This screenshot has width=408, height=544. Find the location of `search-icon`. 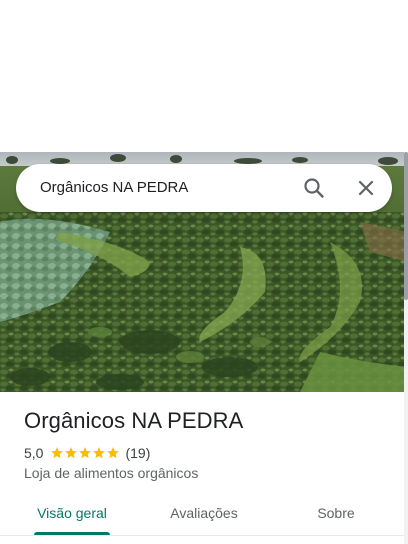

search-icon is located at coordinates (314, 188).